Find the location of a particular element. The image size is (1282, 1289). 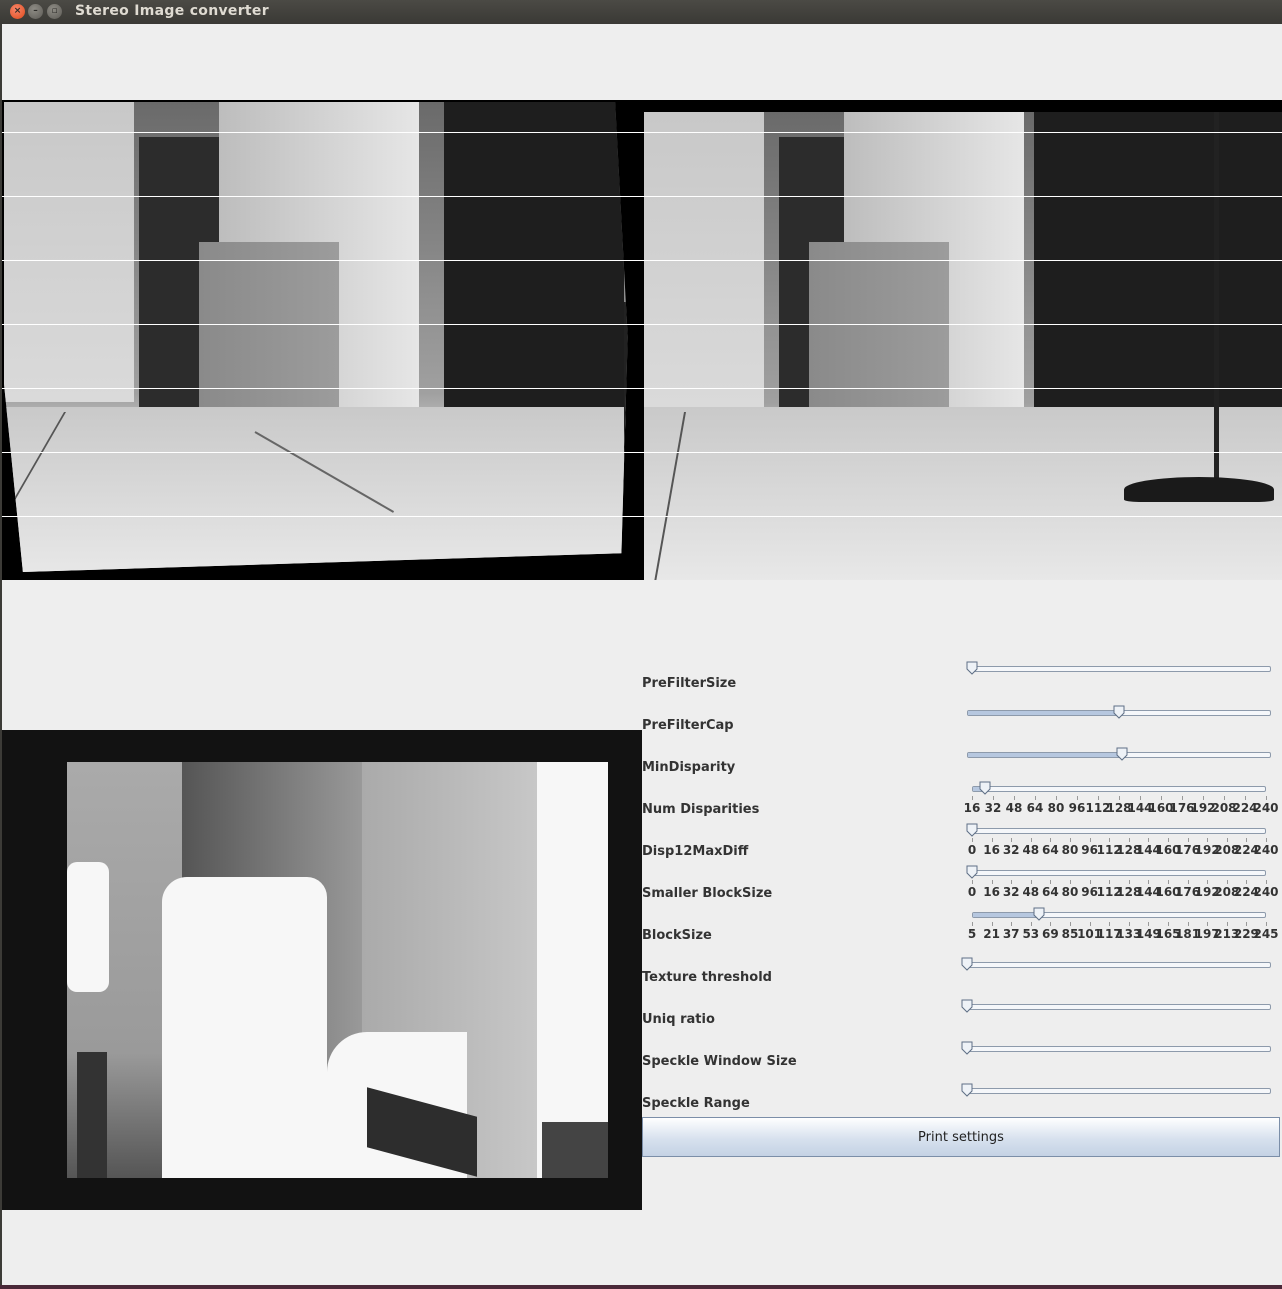

smaller-blocksize-label: Smaller BlockSize is located at coordinates (707, 893).